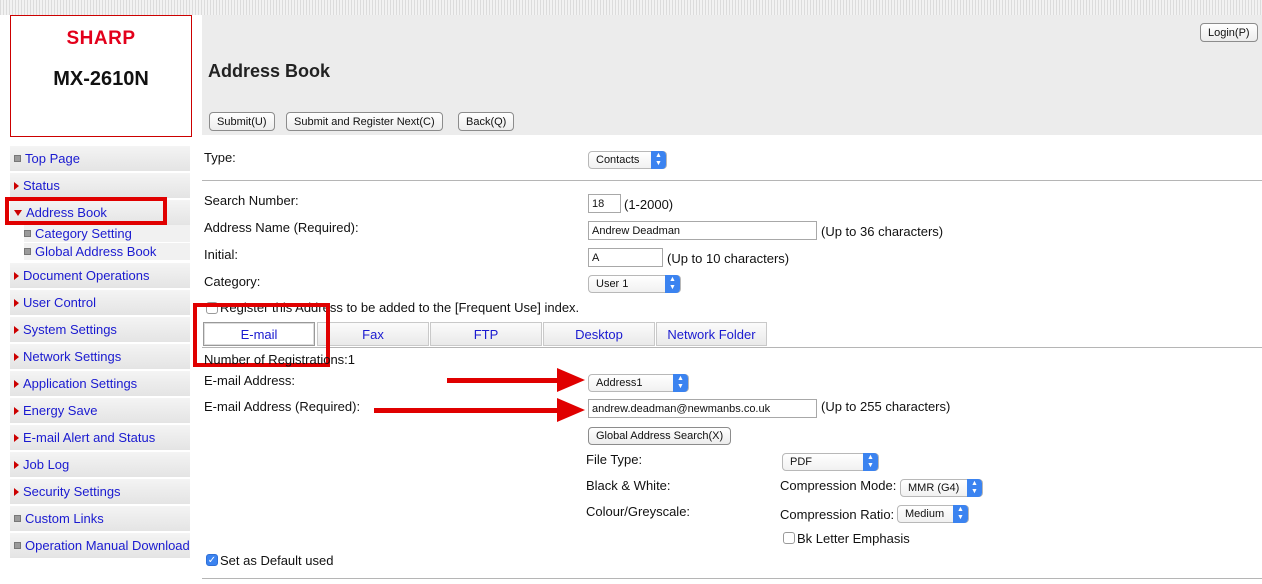  What do you see at coordinates (728, 258) in the screenshot?
I see `initial-hint: (Up to 10 characters)` at bounding box center [728, 258].